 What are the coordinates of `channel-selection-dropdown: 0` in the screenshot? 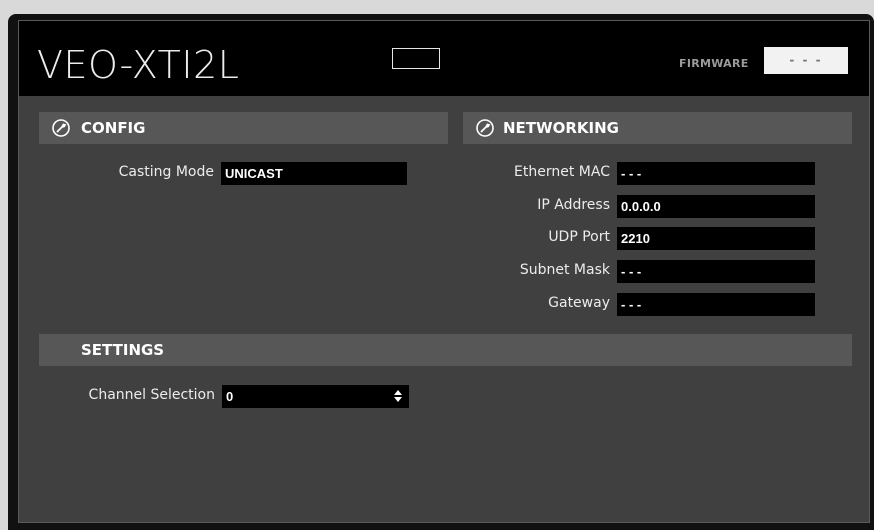 It's located at (315, 396).